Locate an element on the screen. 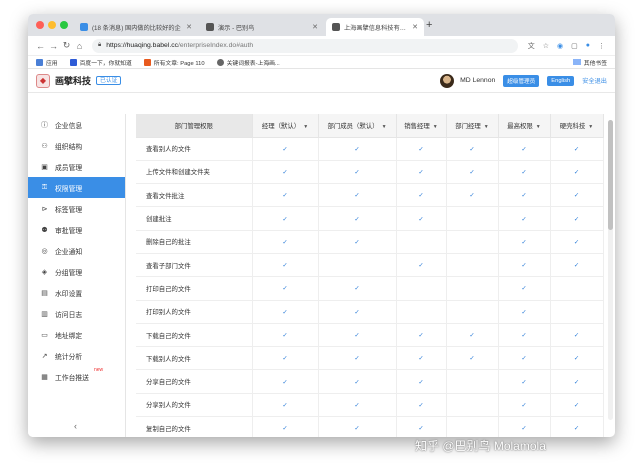  home-icon: ⌂ is located at coordinates (79, 46).